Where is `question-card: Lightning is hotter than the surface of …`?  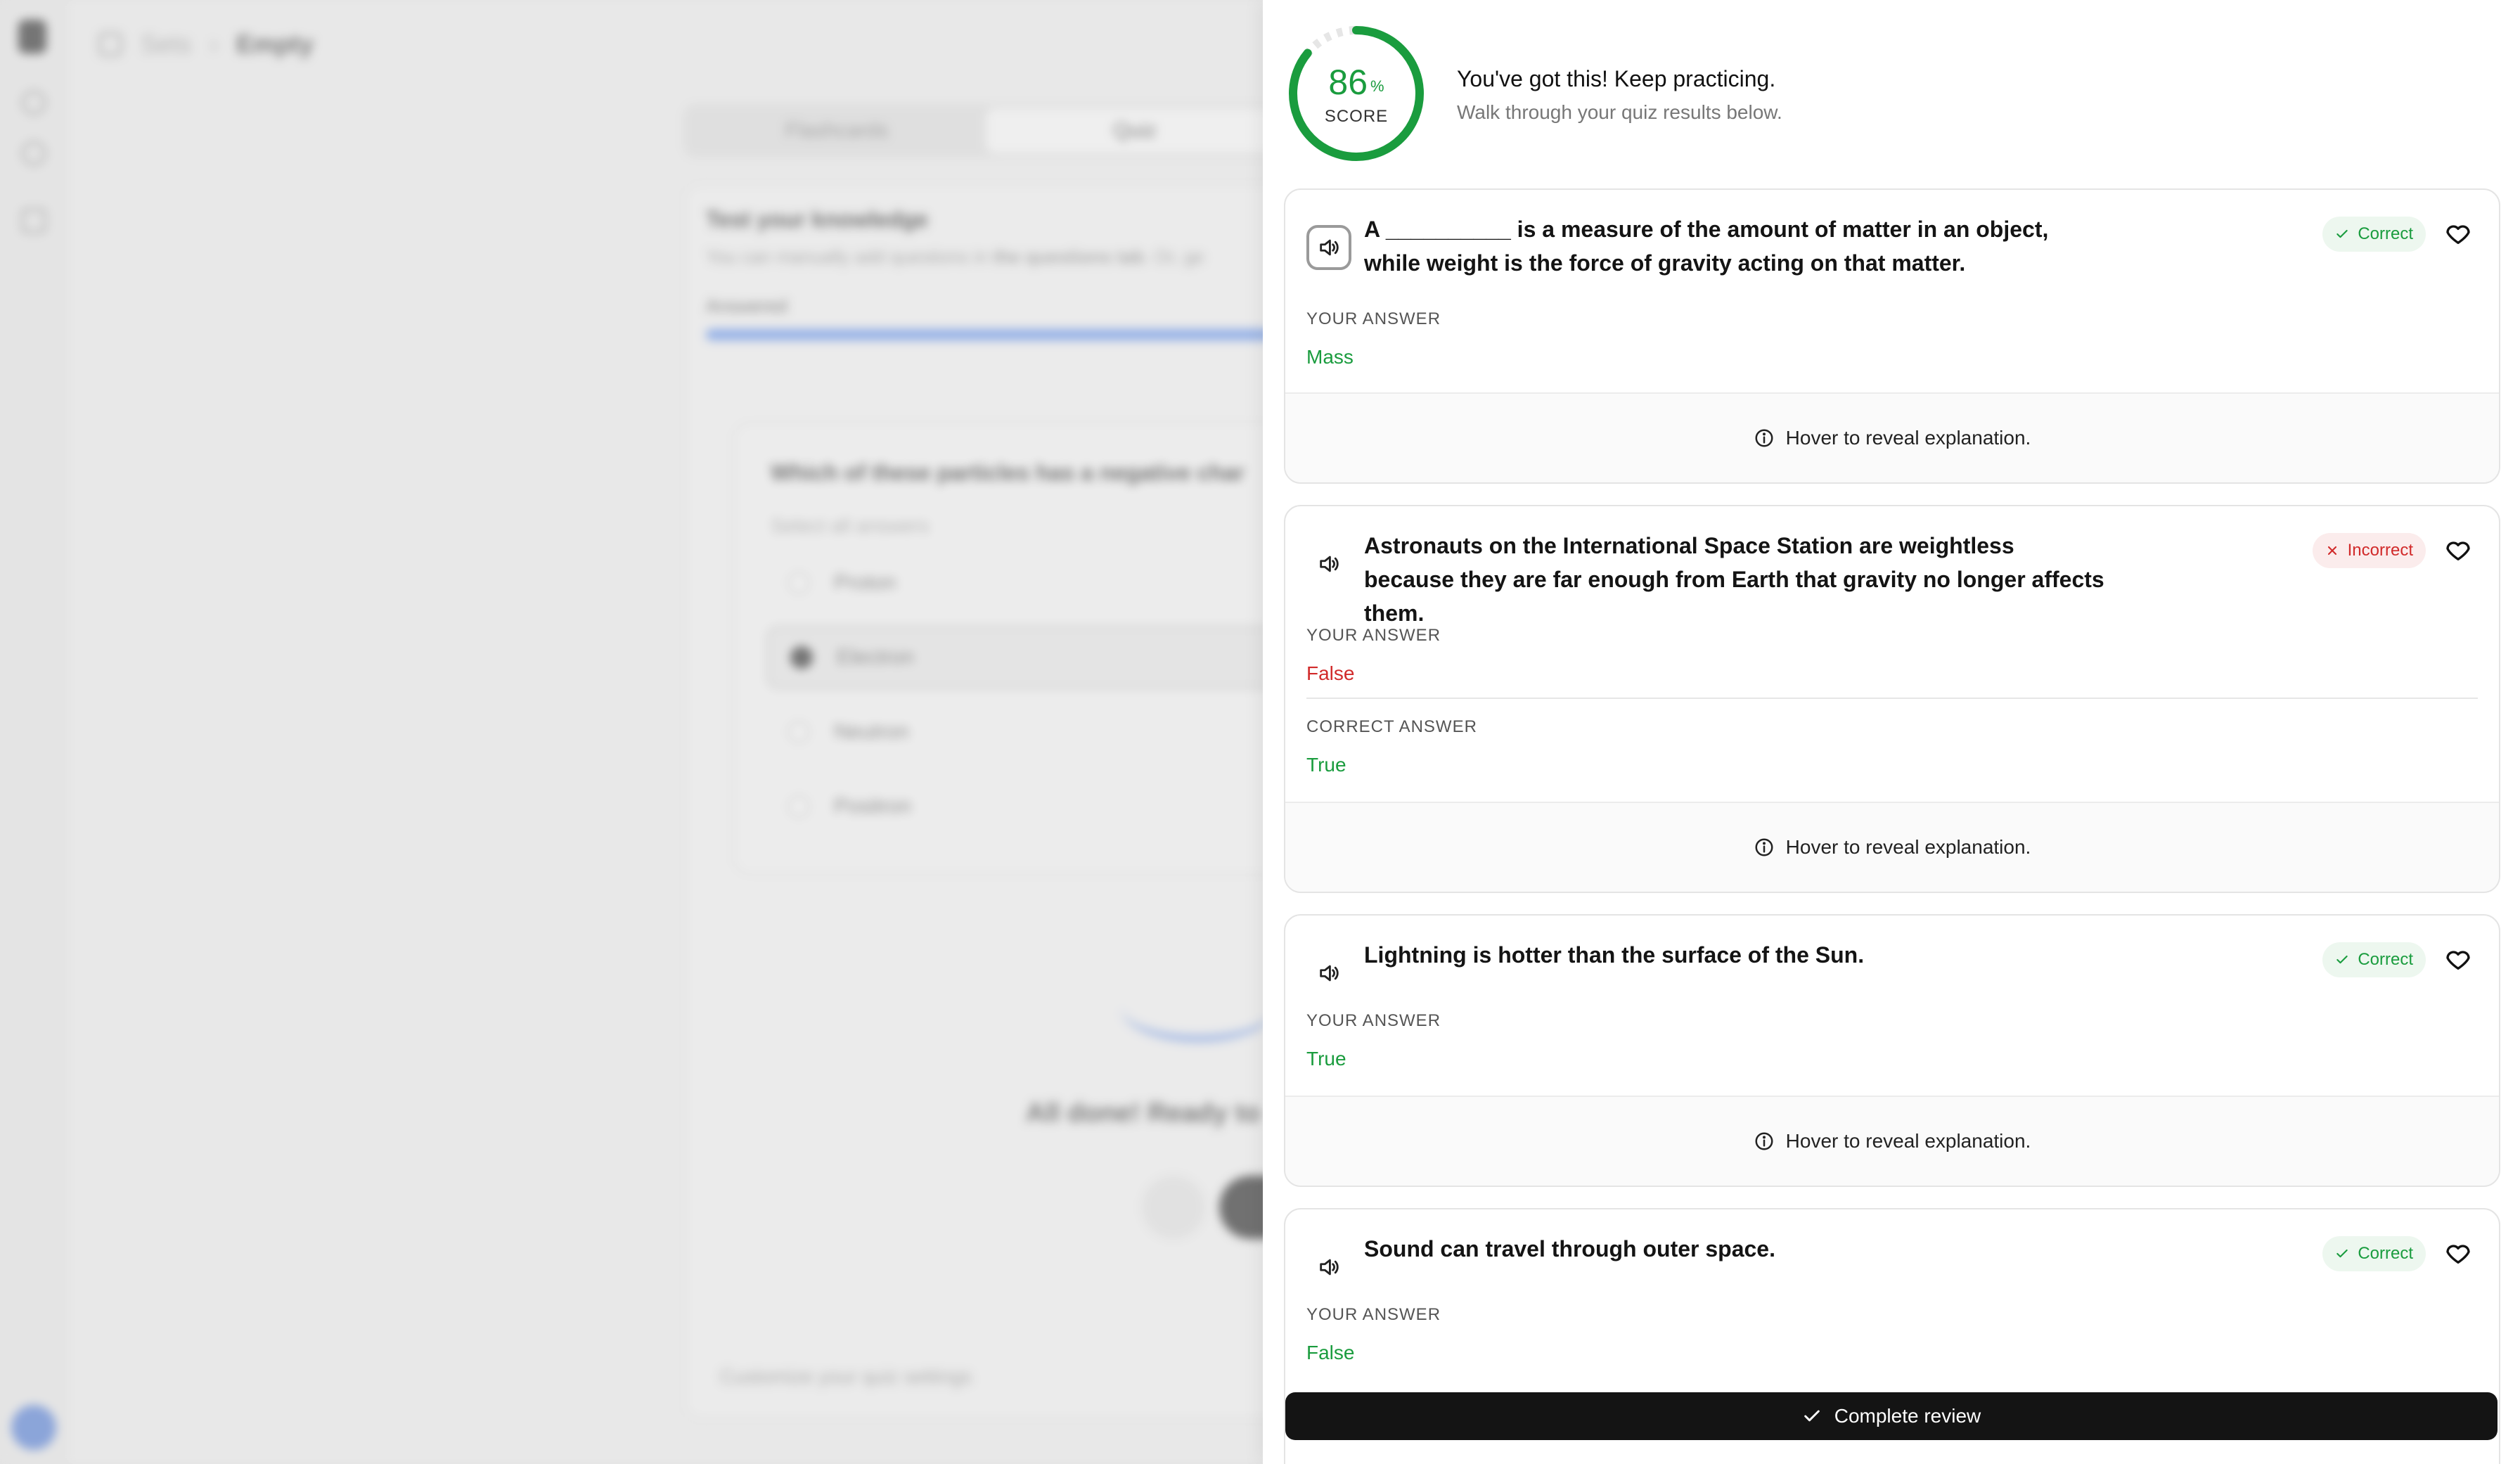 question-card: Lightning is hotter than the surface of … is located at coordinates (1892, 1050).